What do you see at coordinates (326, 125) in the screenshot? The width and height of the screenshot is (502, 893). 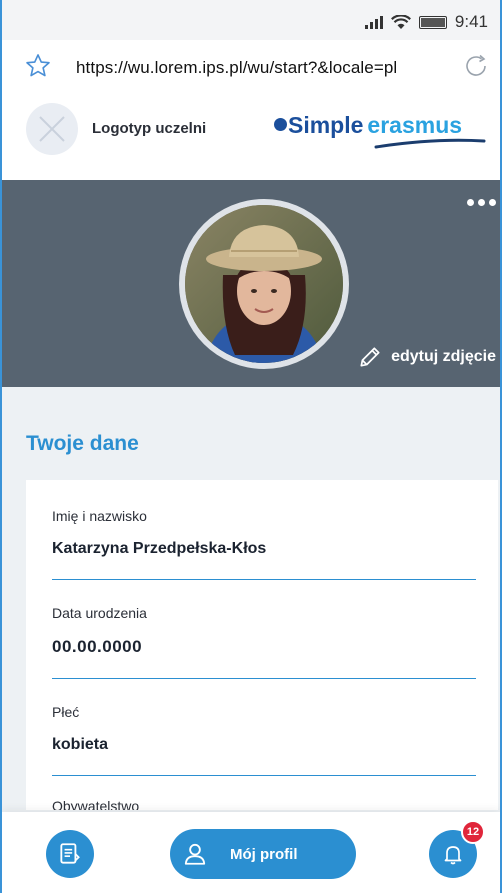 I see `brand-part-1: Simple` at bounding box center [326, 125].